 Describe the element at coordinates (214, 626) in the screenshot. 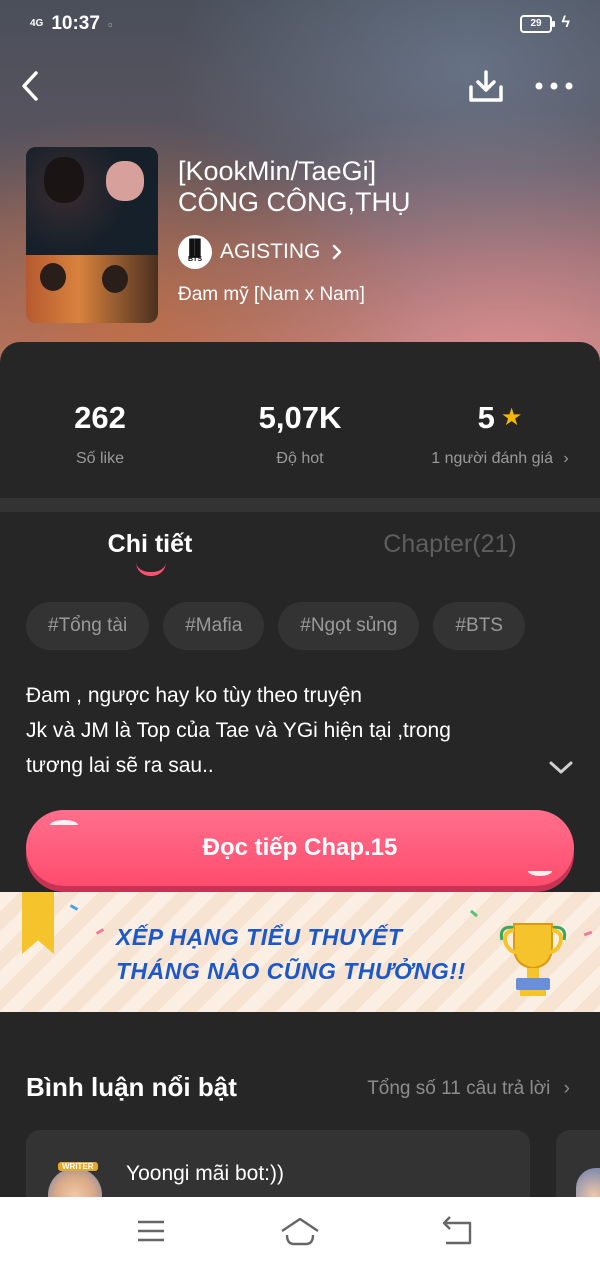

I see `tag-chip: #Mafia` at that location.